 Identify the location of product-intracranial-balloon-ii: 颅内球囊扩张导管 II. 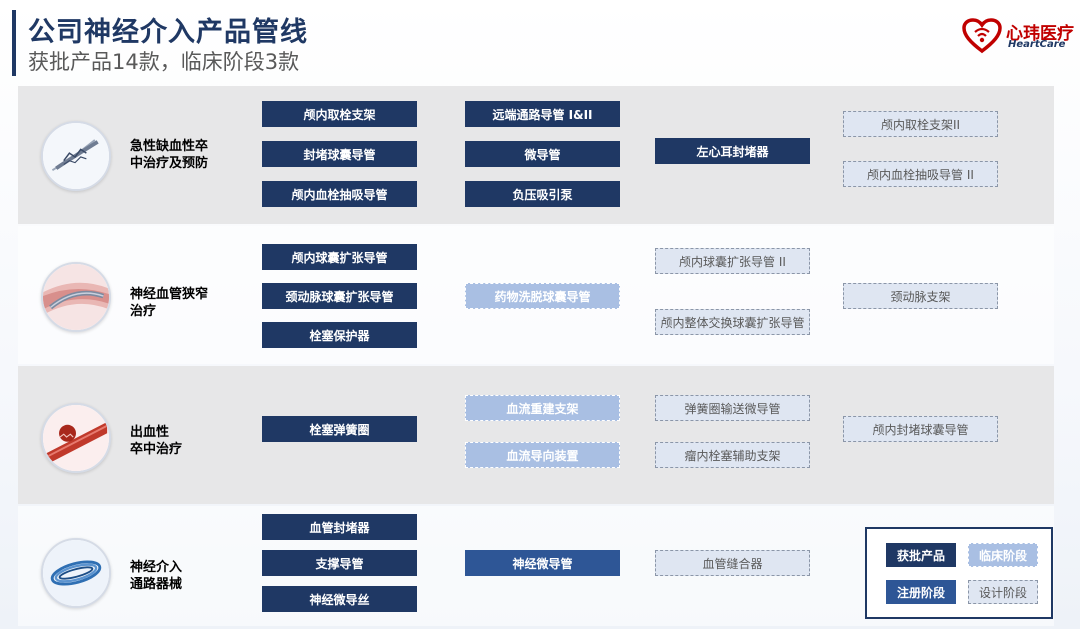
(732, 261).